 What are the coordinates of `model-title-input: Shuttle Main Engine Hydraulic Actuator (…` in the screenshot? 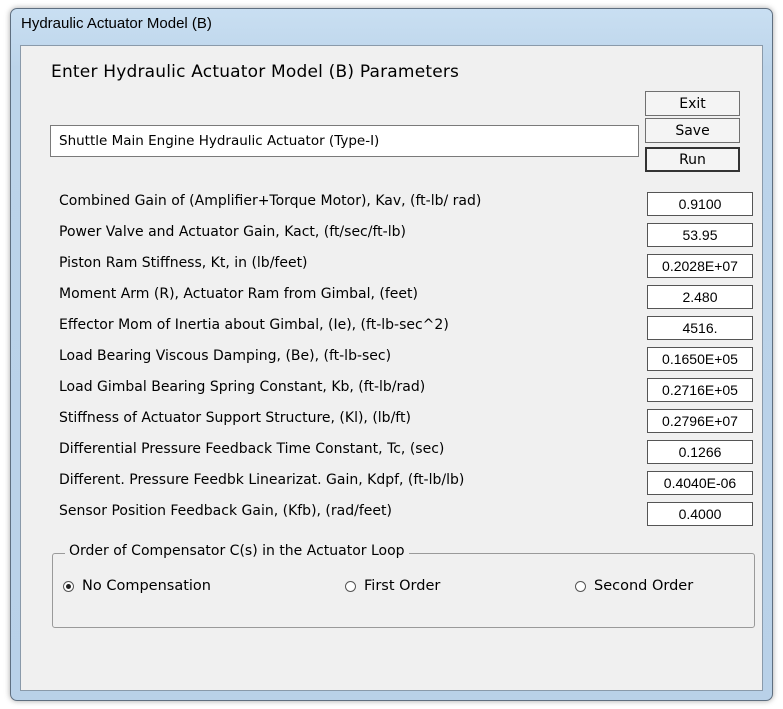 It's located at (344, 141).